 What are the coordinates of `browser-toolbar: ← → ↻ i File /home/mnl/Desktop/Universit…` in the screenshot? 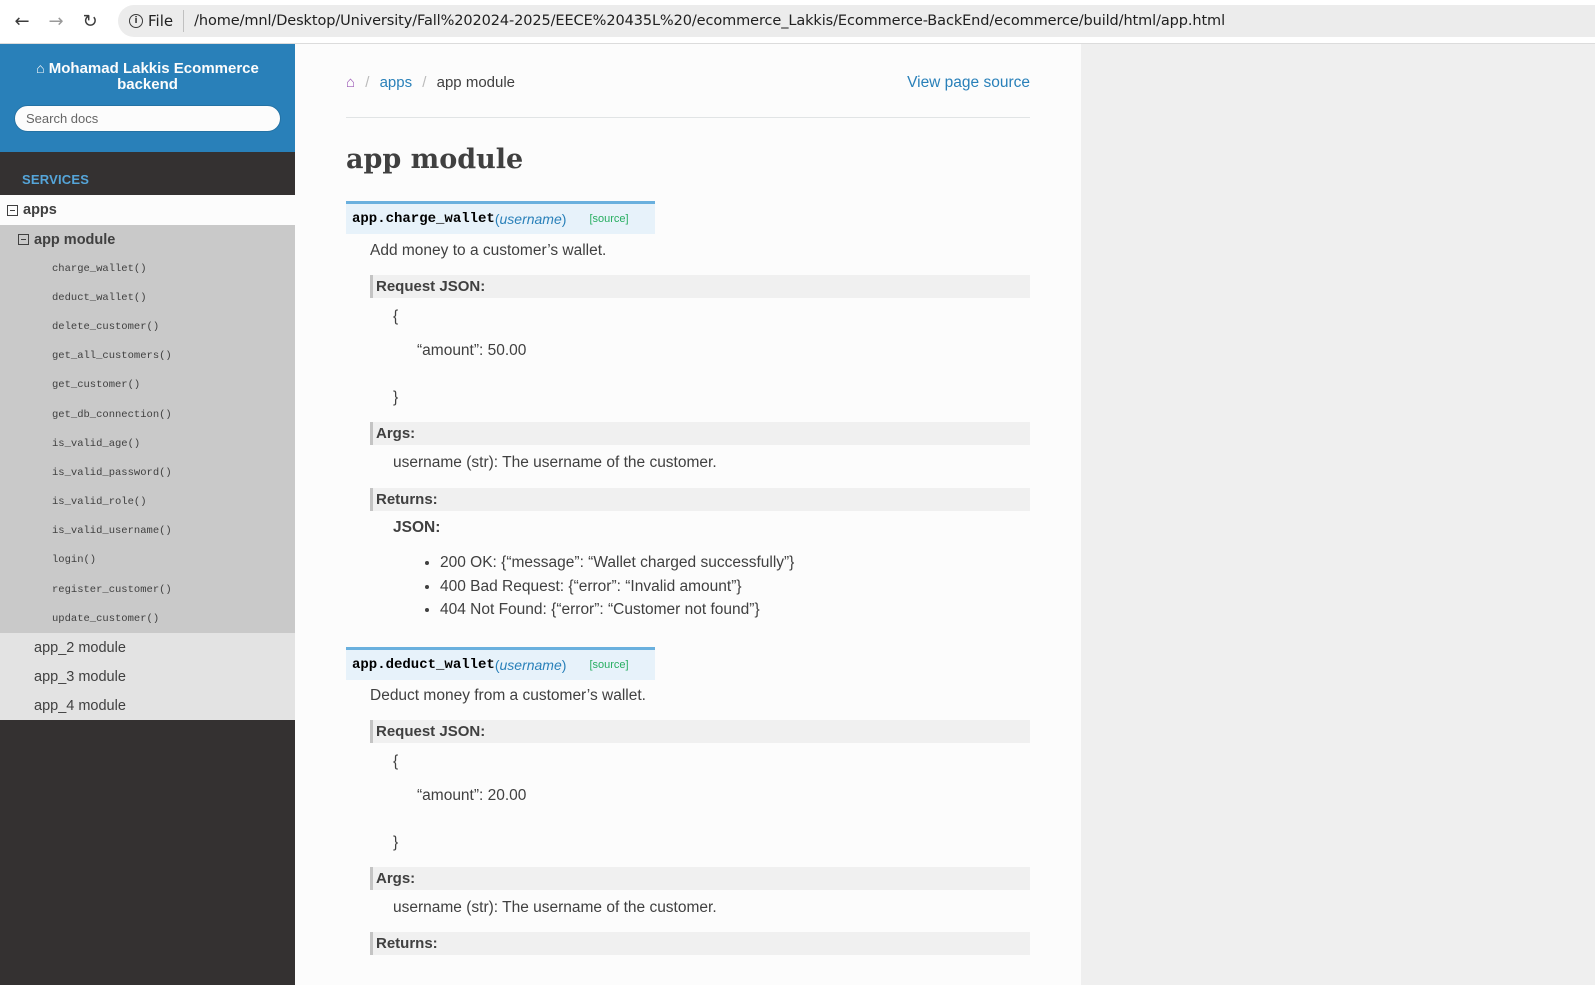 It's located at (797, 22).